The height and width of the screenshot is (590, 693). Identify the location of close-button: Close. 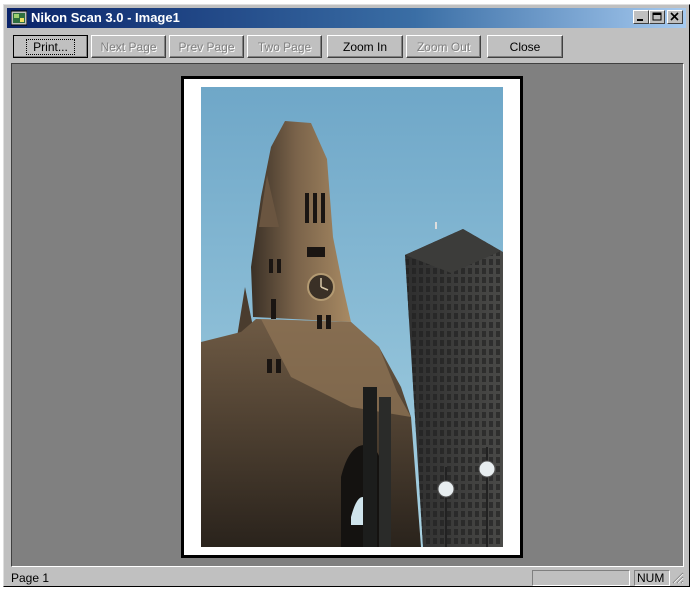
(525, 46).